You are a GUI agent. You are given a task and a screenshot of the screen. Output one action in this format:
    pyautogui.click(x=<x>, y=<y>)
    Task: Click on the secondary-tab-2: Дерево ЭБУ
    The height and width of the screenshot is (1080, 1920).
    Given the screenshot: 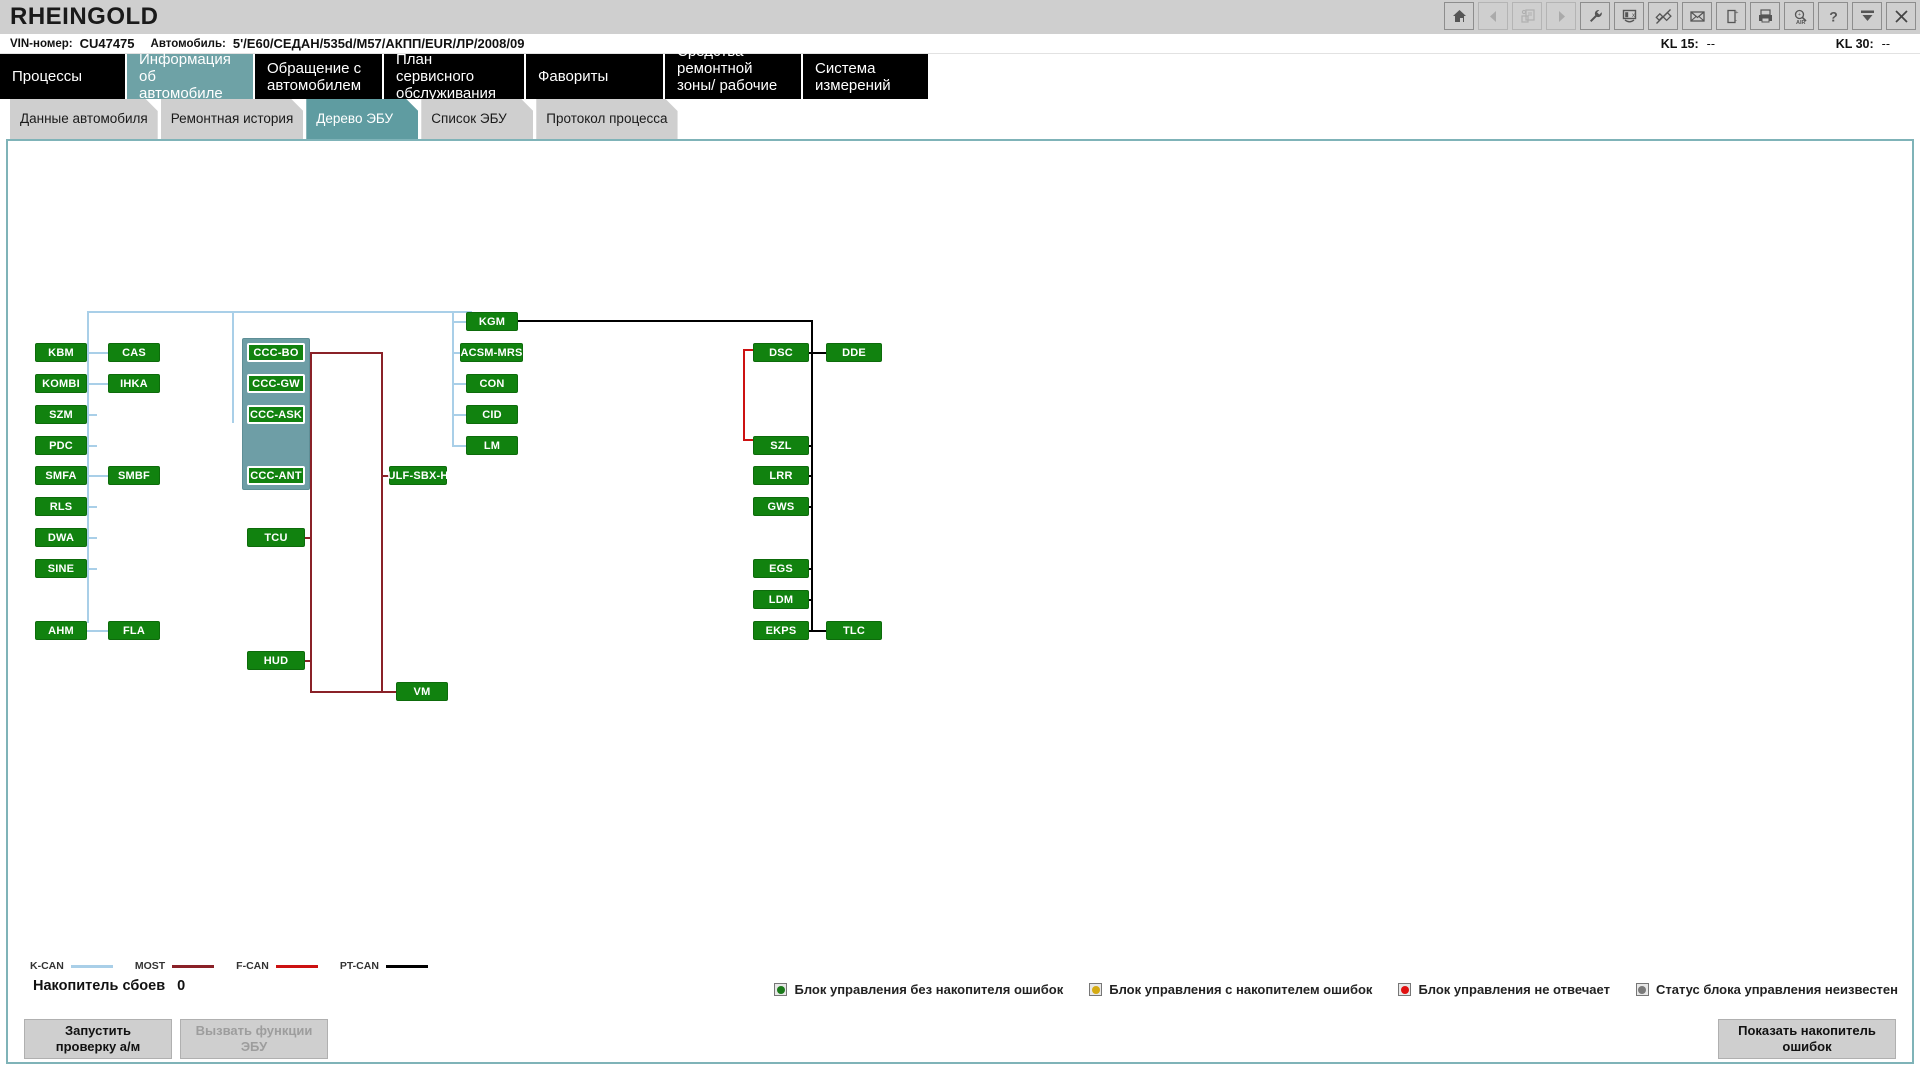 What is the action you would take?
    pyautogui.click(x=362, y=119)
    